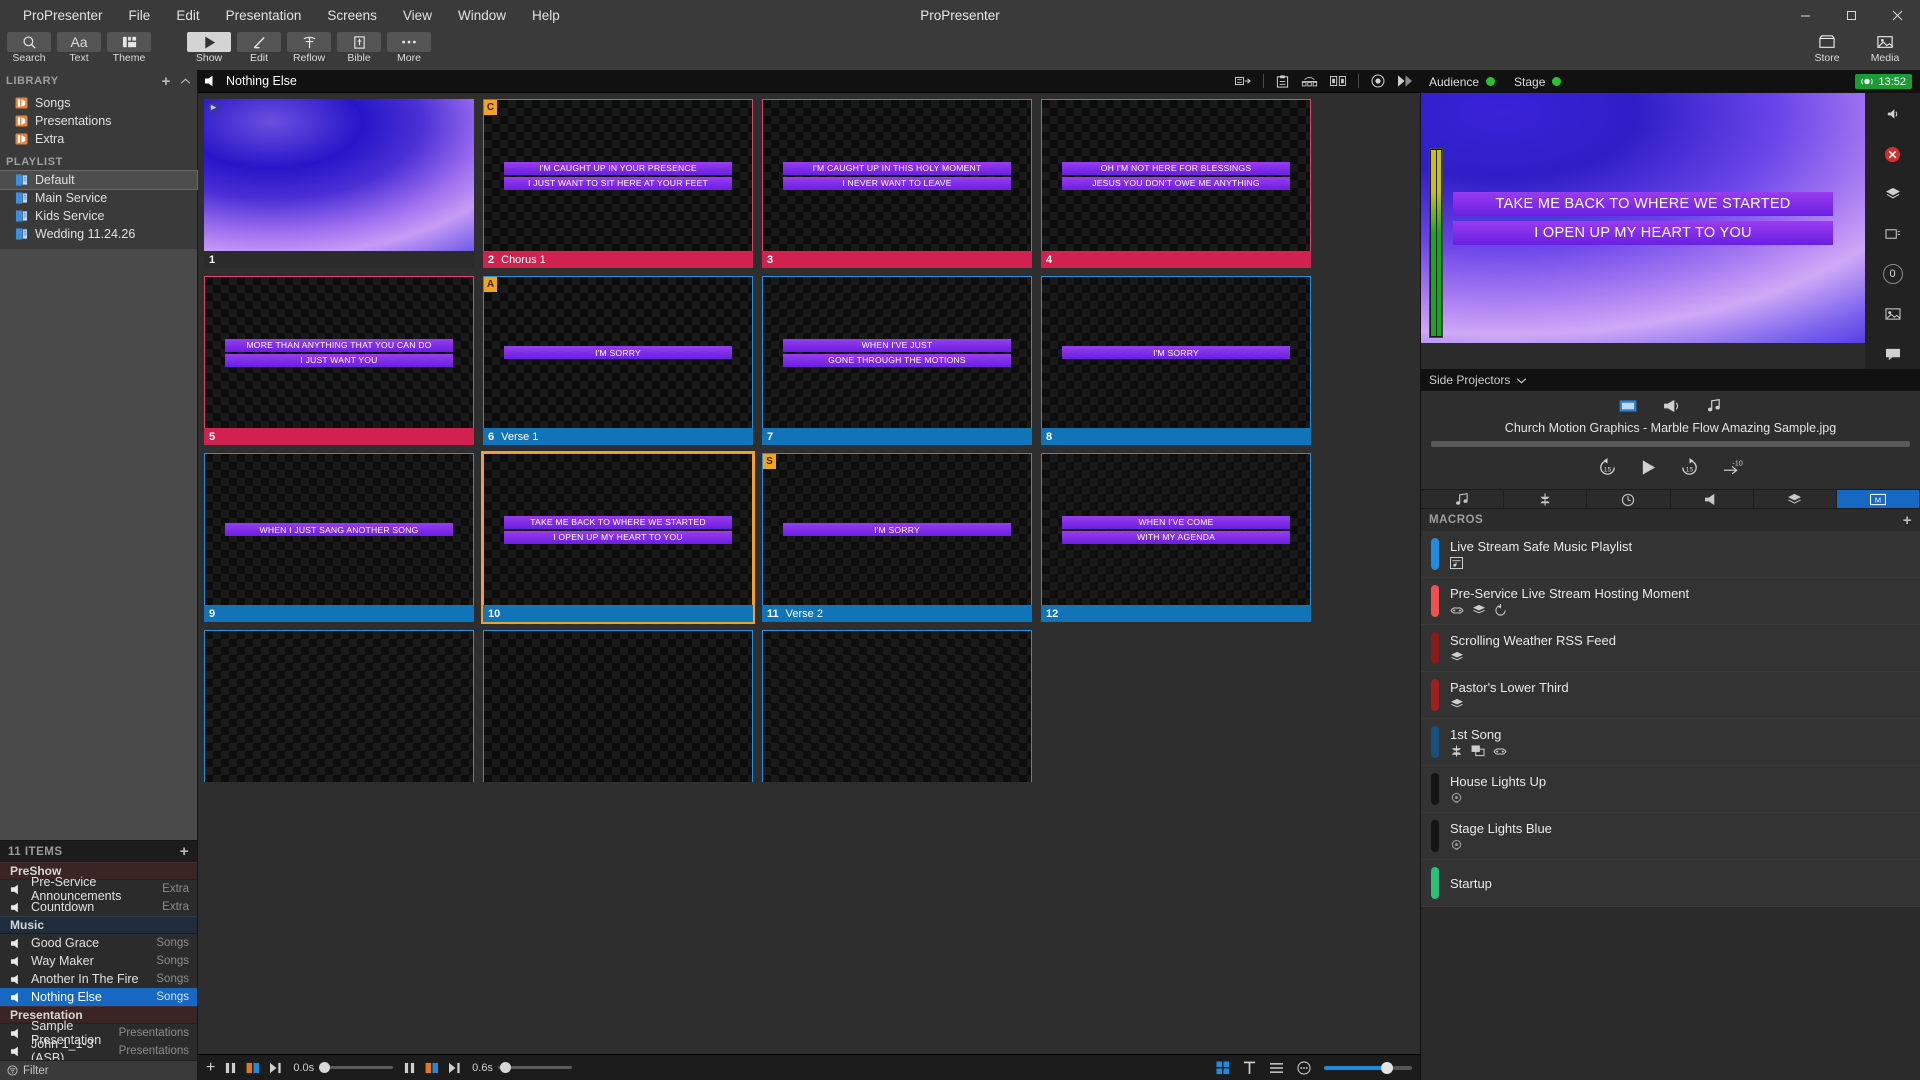  Describe the element at coordinates (98, 889) in the screenshot. I see `list-item: Pre-Service Announcements Extra` at that location.